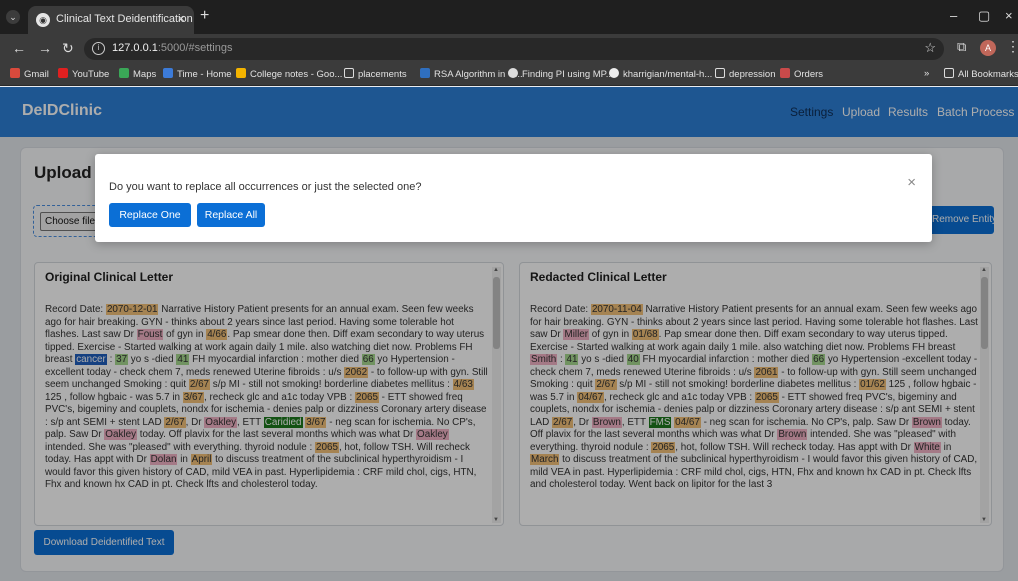 The image size is (1018, 581). Describe the element at coordinates (988, 48) in the screenshot. I see `profile-avatar: A` at that location.